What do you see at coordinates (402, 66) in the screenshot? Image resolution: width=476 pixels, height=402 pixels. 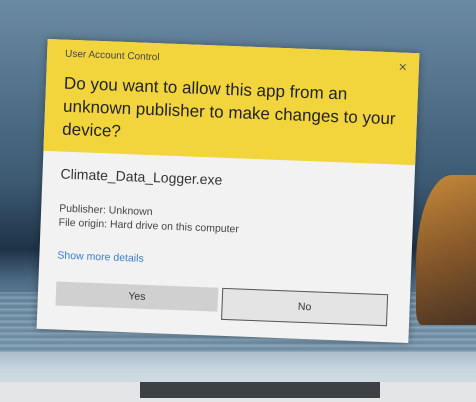 I see `close-icon: ×` at bounding box center [402, 66].